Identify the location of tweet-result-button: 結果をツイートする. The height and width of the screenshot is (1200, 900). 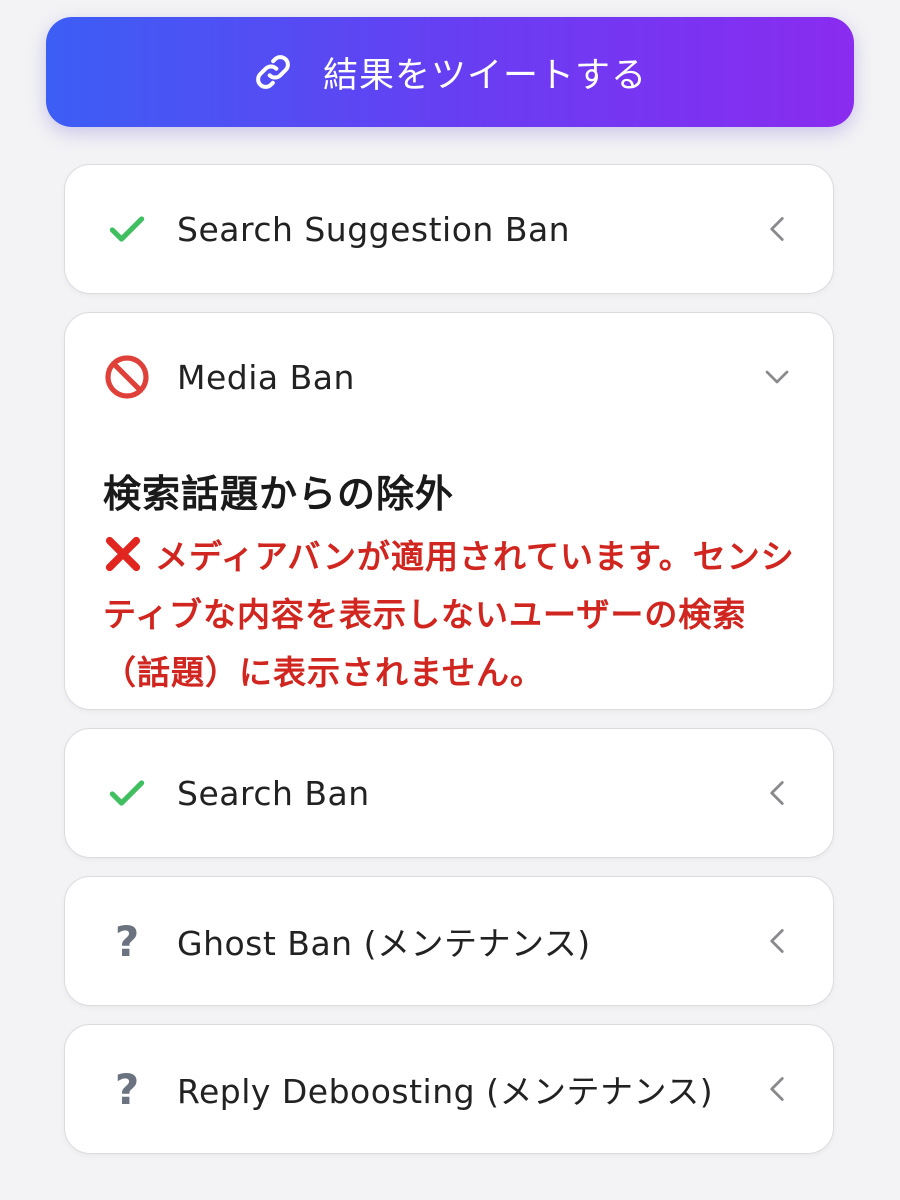
(450, 72).